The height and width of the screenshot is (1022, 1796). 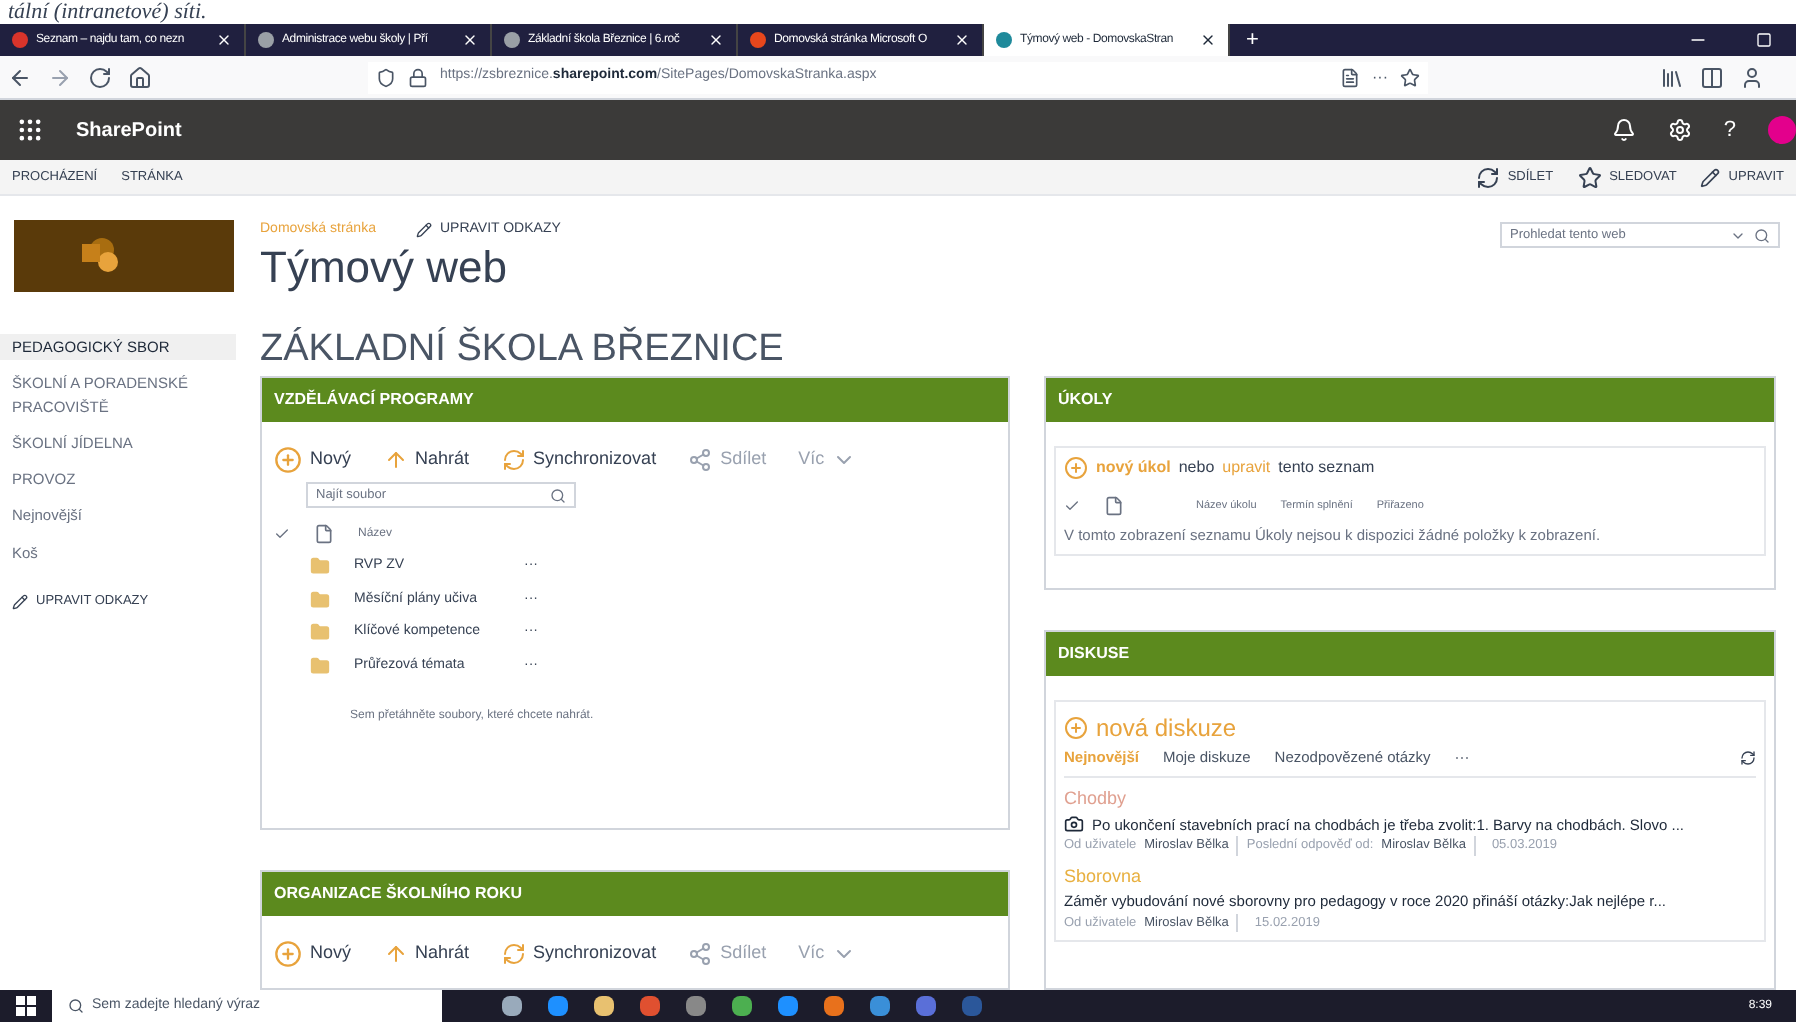 I want to click on back-icon, so click(x=20, y=77).